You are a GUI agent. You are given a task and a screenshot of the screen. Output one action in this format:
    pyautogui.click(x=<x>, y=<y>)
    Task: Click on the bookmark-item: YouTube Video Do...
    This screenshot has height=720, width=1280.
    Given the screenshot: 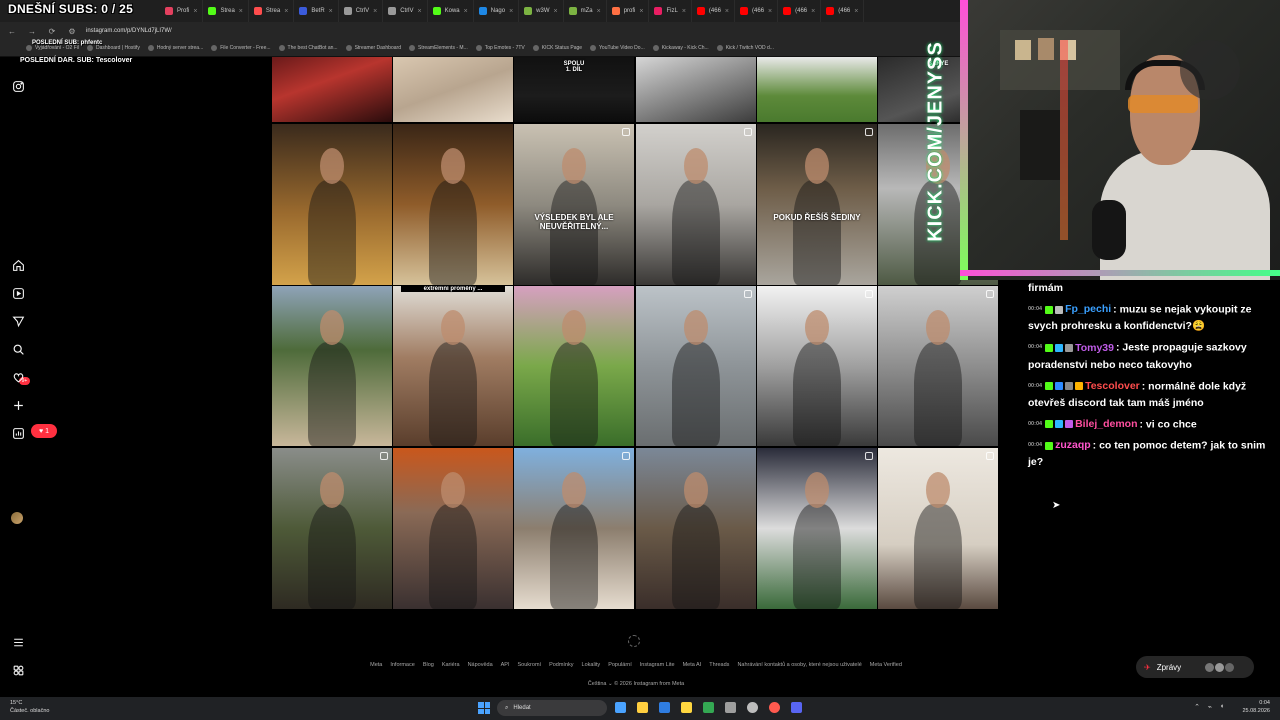 What is the action you would take?
    pyautogui.click(x=617, y=48)
    